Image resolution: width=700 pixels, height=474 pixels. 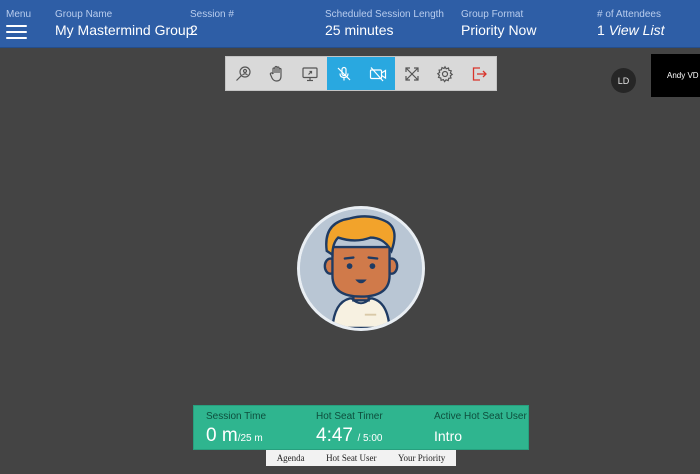 I want to click on attendees-value: 1 View List, so click(x=630, y=30).